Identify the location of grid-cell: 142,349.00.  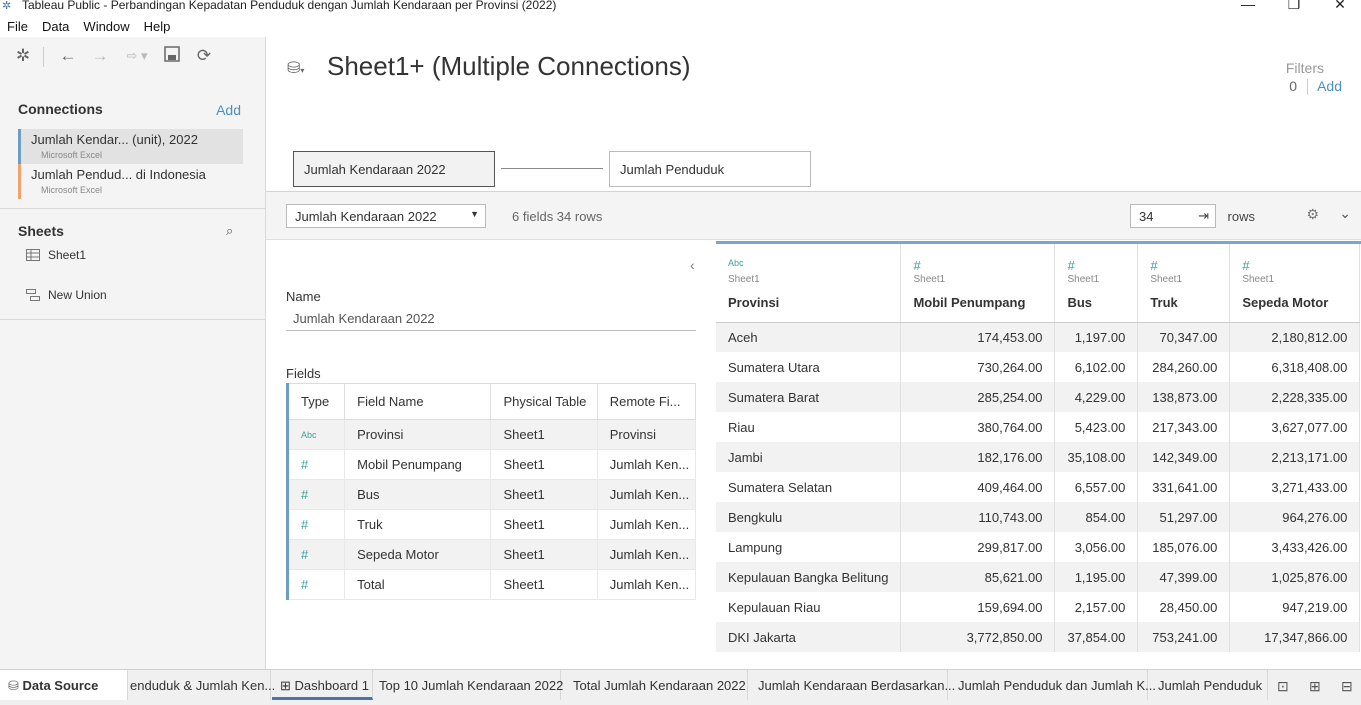
(1184, 457).